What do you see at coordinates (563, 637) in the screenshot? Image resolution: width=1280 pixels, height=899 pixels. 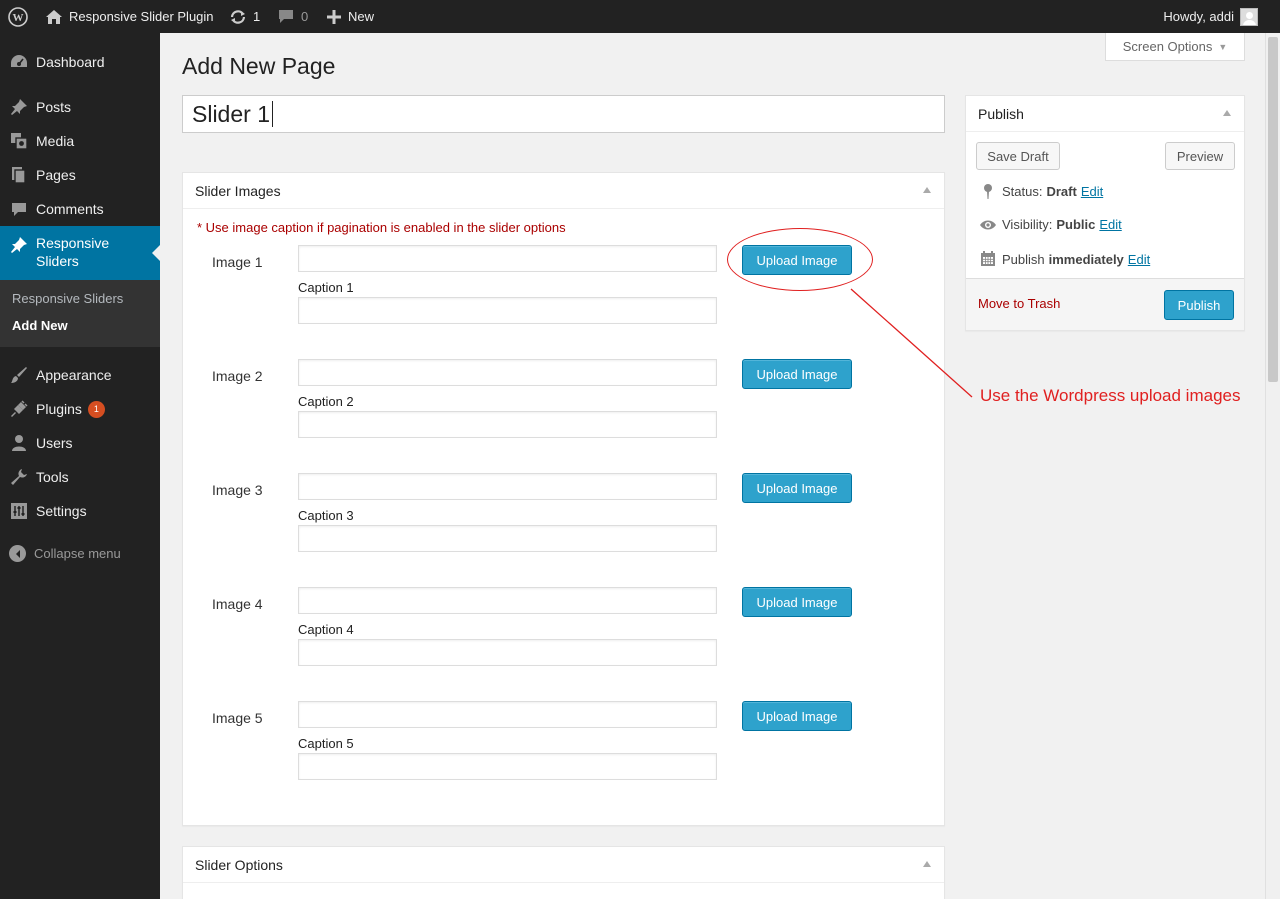 I see `image-row: Image 4 Upload Image Caption 4` at bounding box center [563, 637].